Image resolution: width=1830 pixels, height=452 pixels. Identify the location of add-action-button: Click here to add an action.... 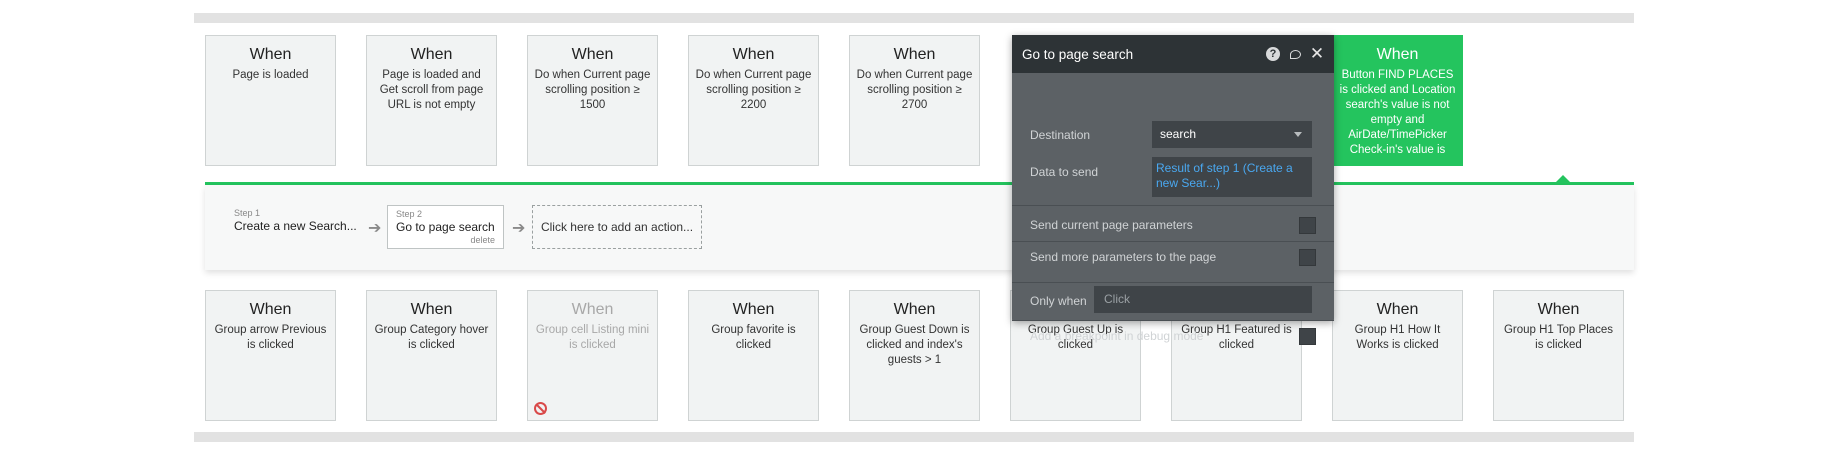
(617, 227).